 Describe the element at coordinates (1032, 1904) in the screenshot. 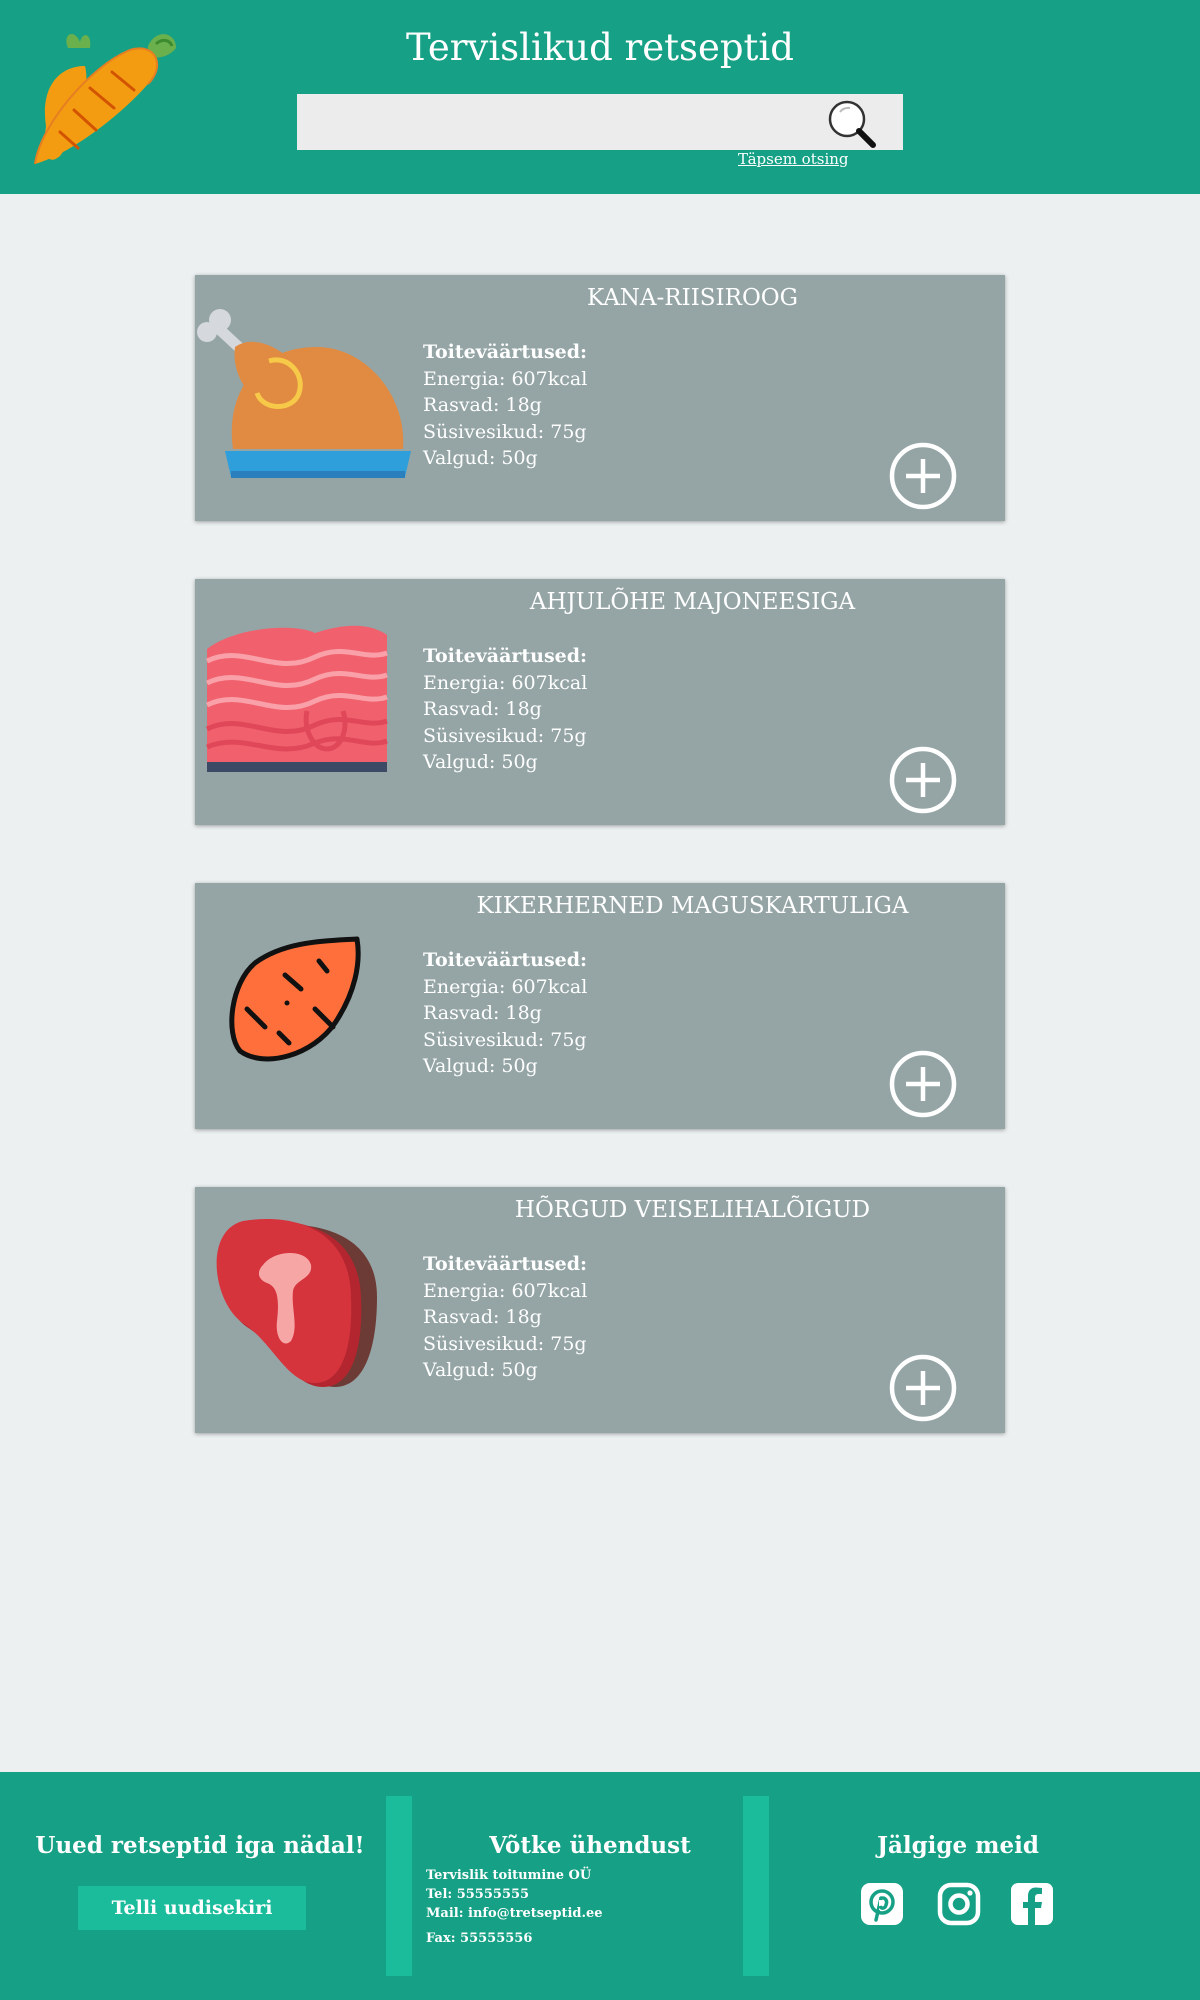

I see `facebook-icon` at that location.